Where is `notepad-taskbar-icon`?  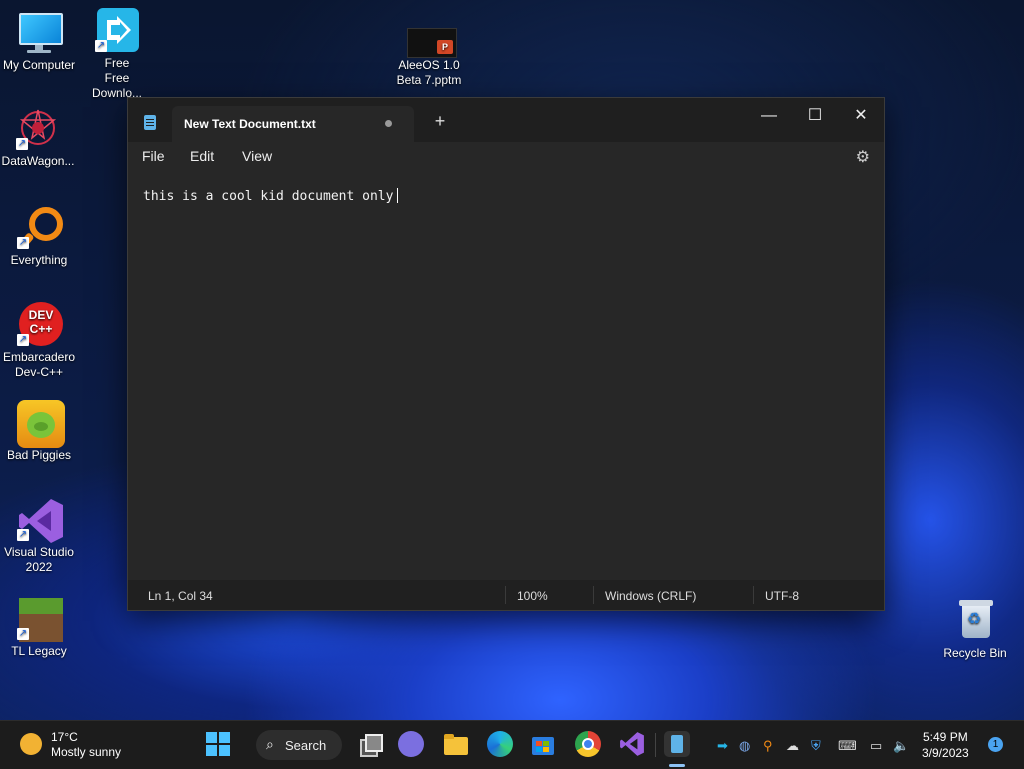
notepad-taskbar-icon is located at coordinates (677, 744).